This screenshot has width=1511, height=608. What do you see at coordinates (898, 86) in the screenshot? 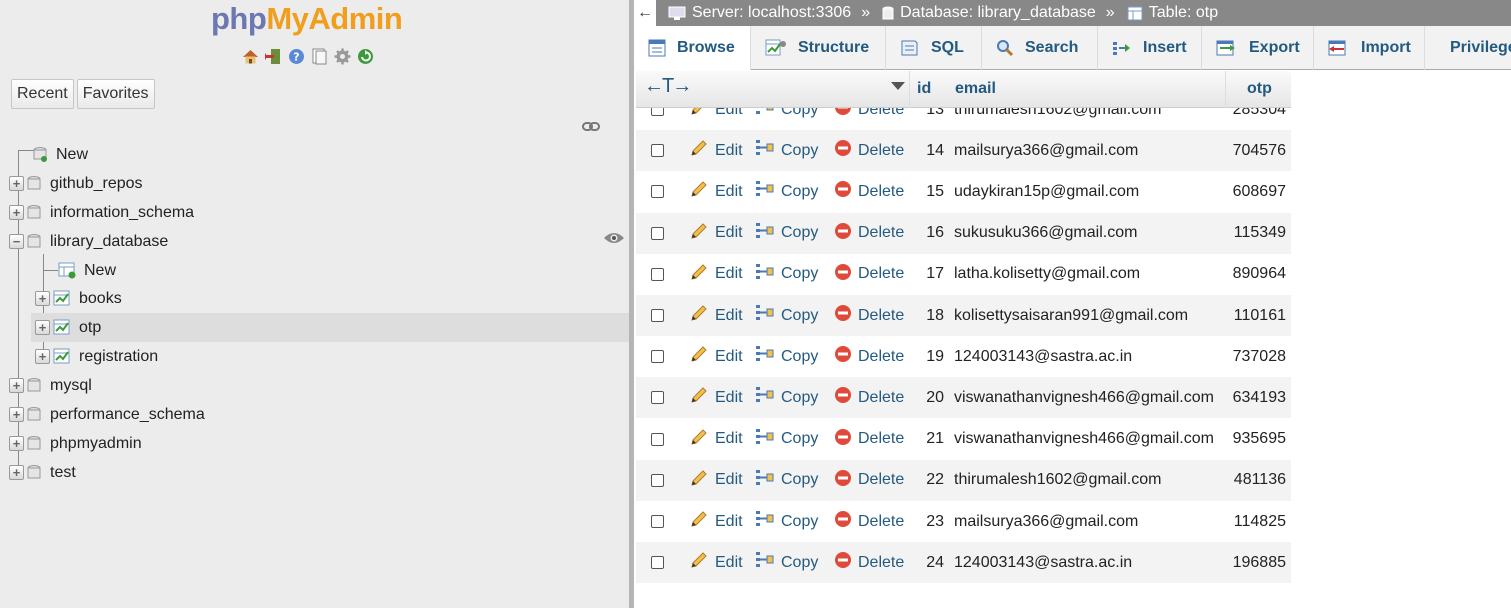
I see `sort-dropdown-icon` at bounding box center [898, 86].